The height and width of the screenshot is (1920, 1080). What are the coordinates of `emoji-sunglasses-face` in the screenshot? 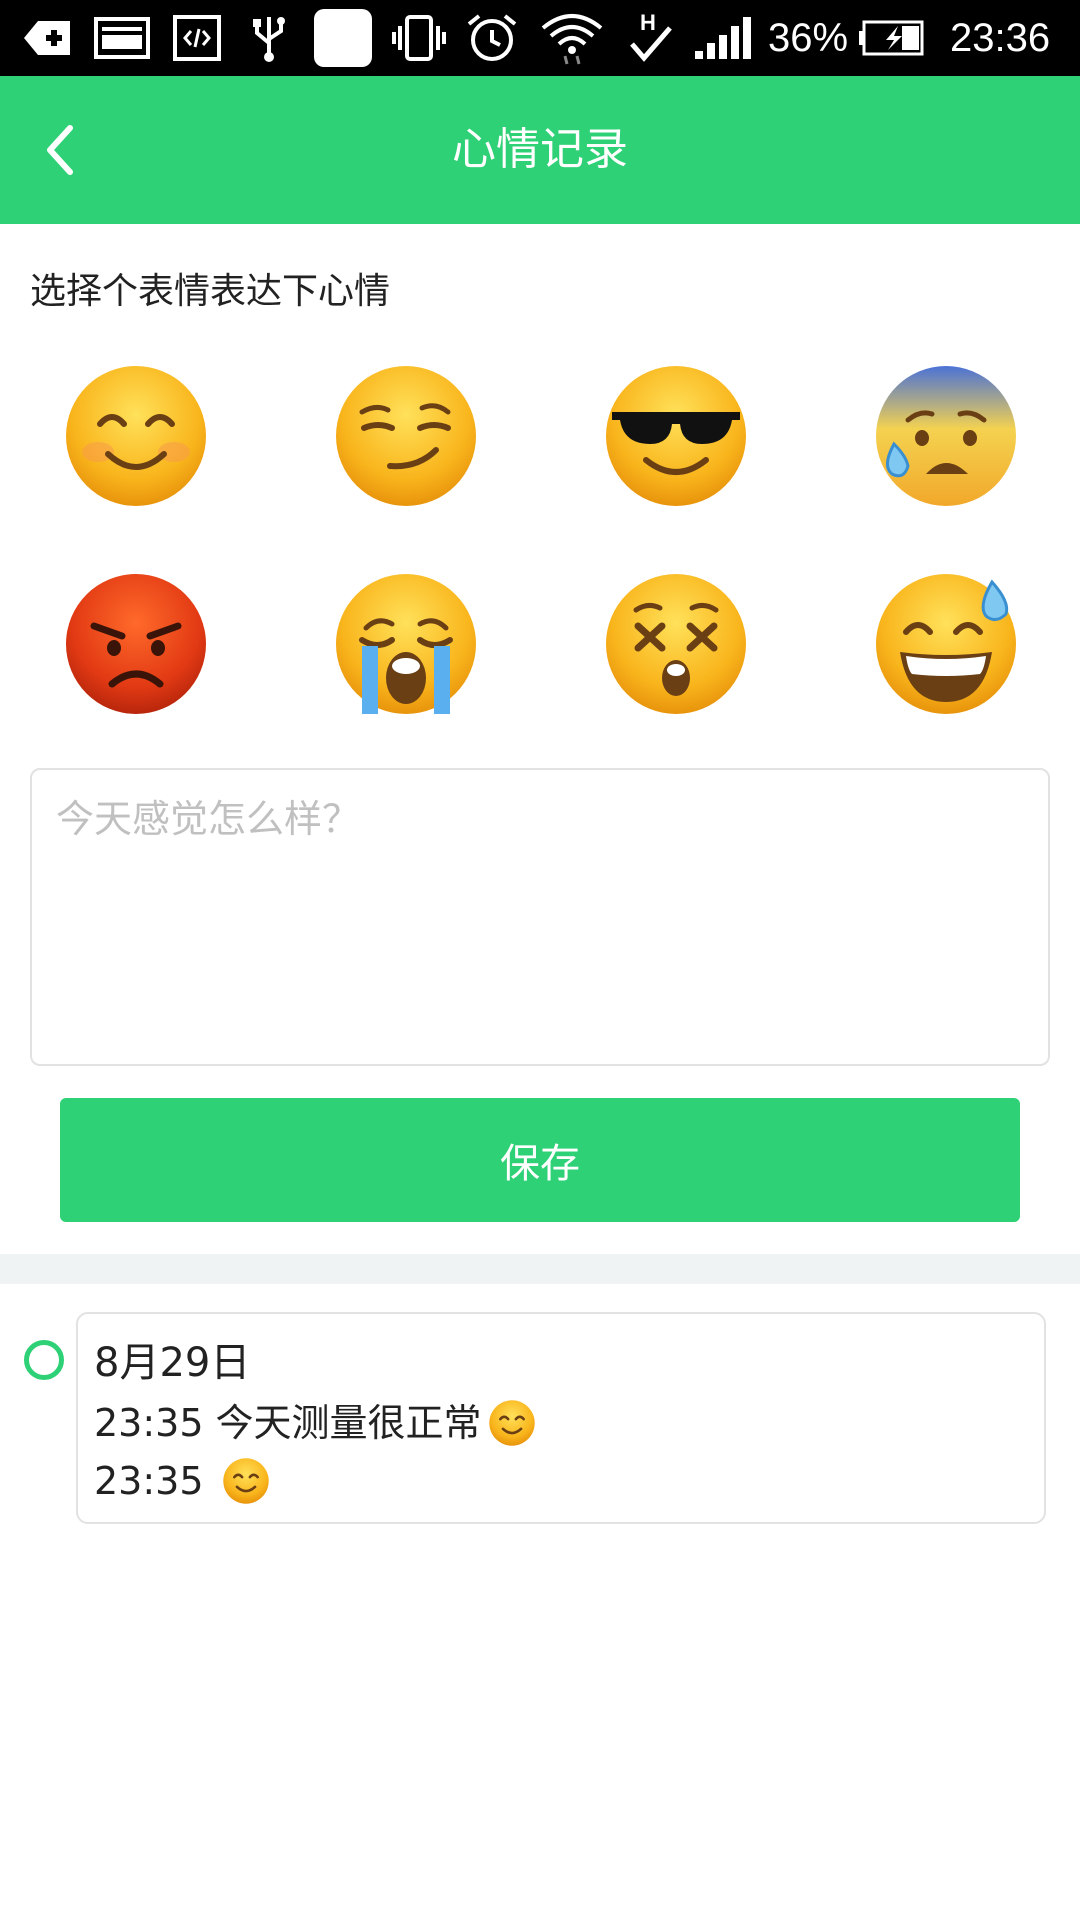 It's located at (676, 436).